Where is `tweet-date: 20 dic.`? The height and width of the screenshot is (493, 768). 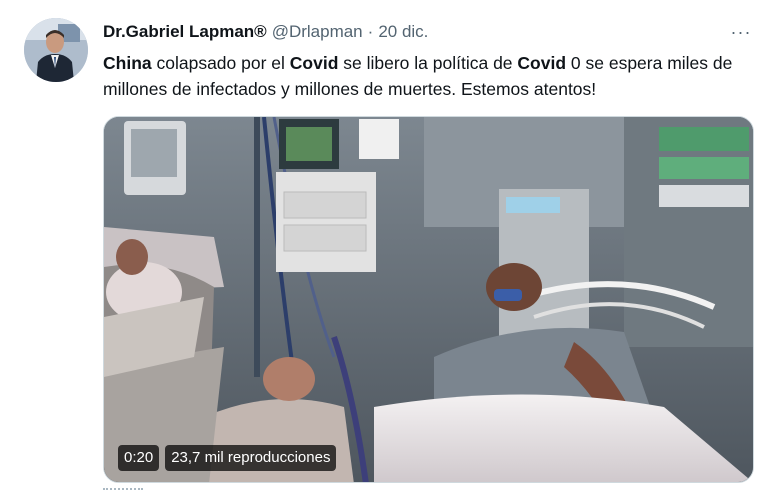
tweet-date: 20 dic. is located at coordinates (403, 32).